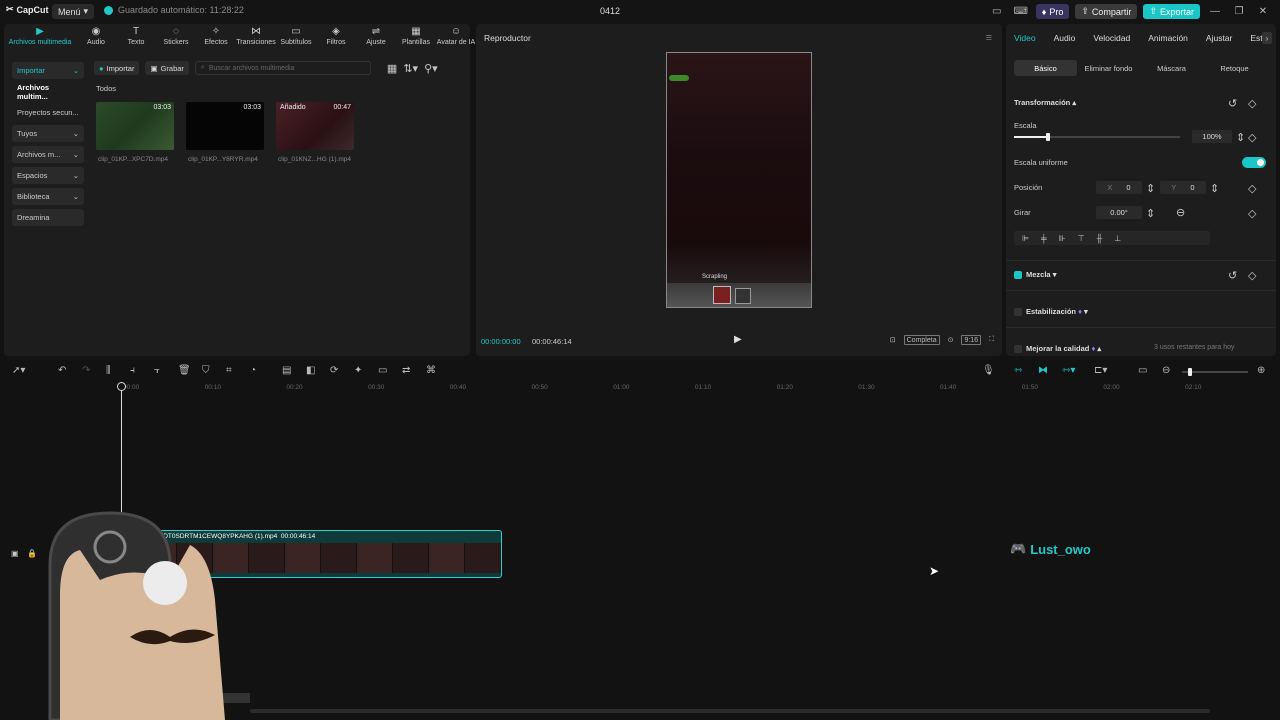  Describe the element at coordinates (48, 175) in the screenshot. I see `sidebar-item: Espacios ⌄` at that location.